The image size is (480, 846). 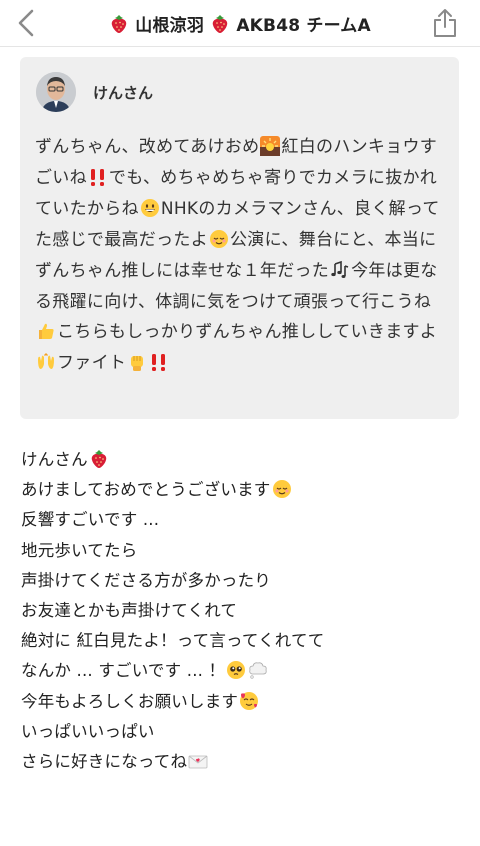 I want to click on reply-line: 声掛けてくださる方が多かったり, so click(x=146, y=580).